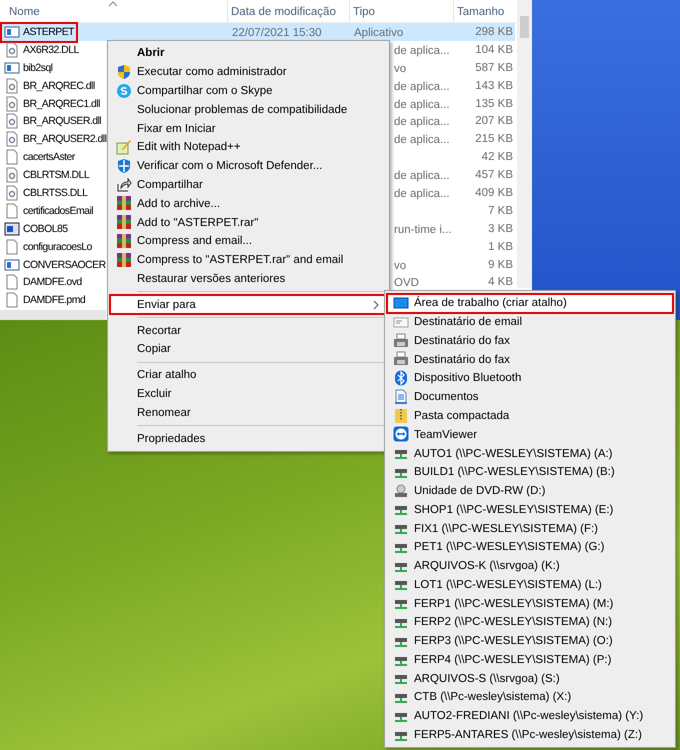 The height and width of the screenshot is (750, 680). Describe the element at coordinates (500, 246) in the screenshot. I see `size-cell-text: 1 KB` at that location.